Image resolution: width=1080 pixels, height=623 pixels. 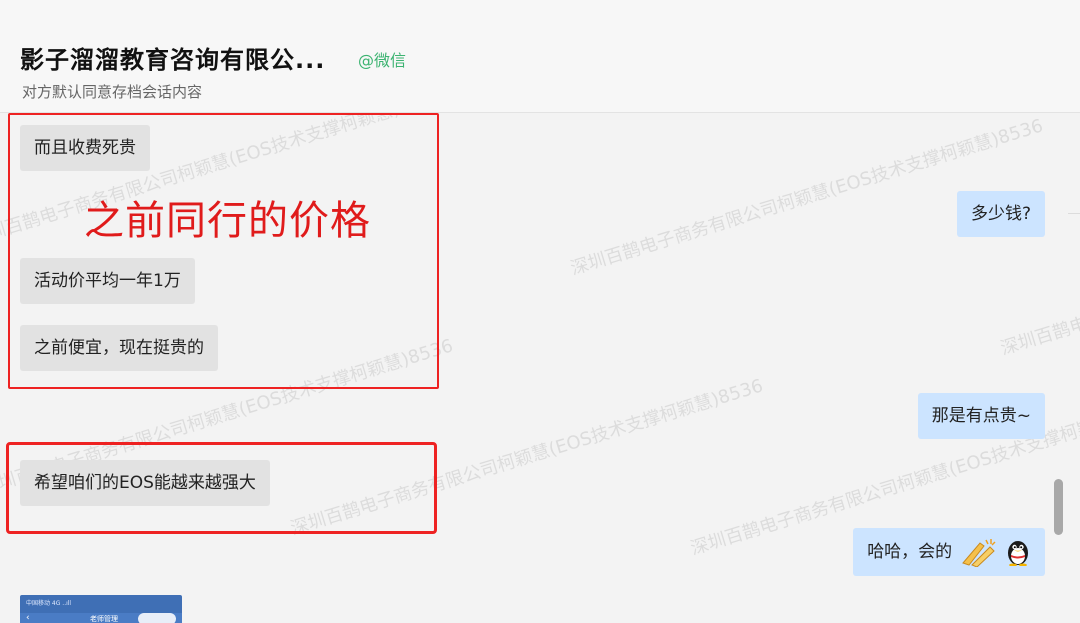 I want to click on thumbnail-back-icon: ‹, so click(x=28, y=618).